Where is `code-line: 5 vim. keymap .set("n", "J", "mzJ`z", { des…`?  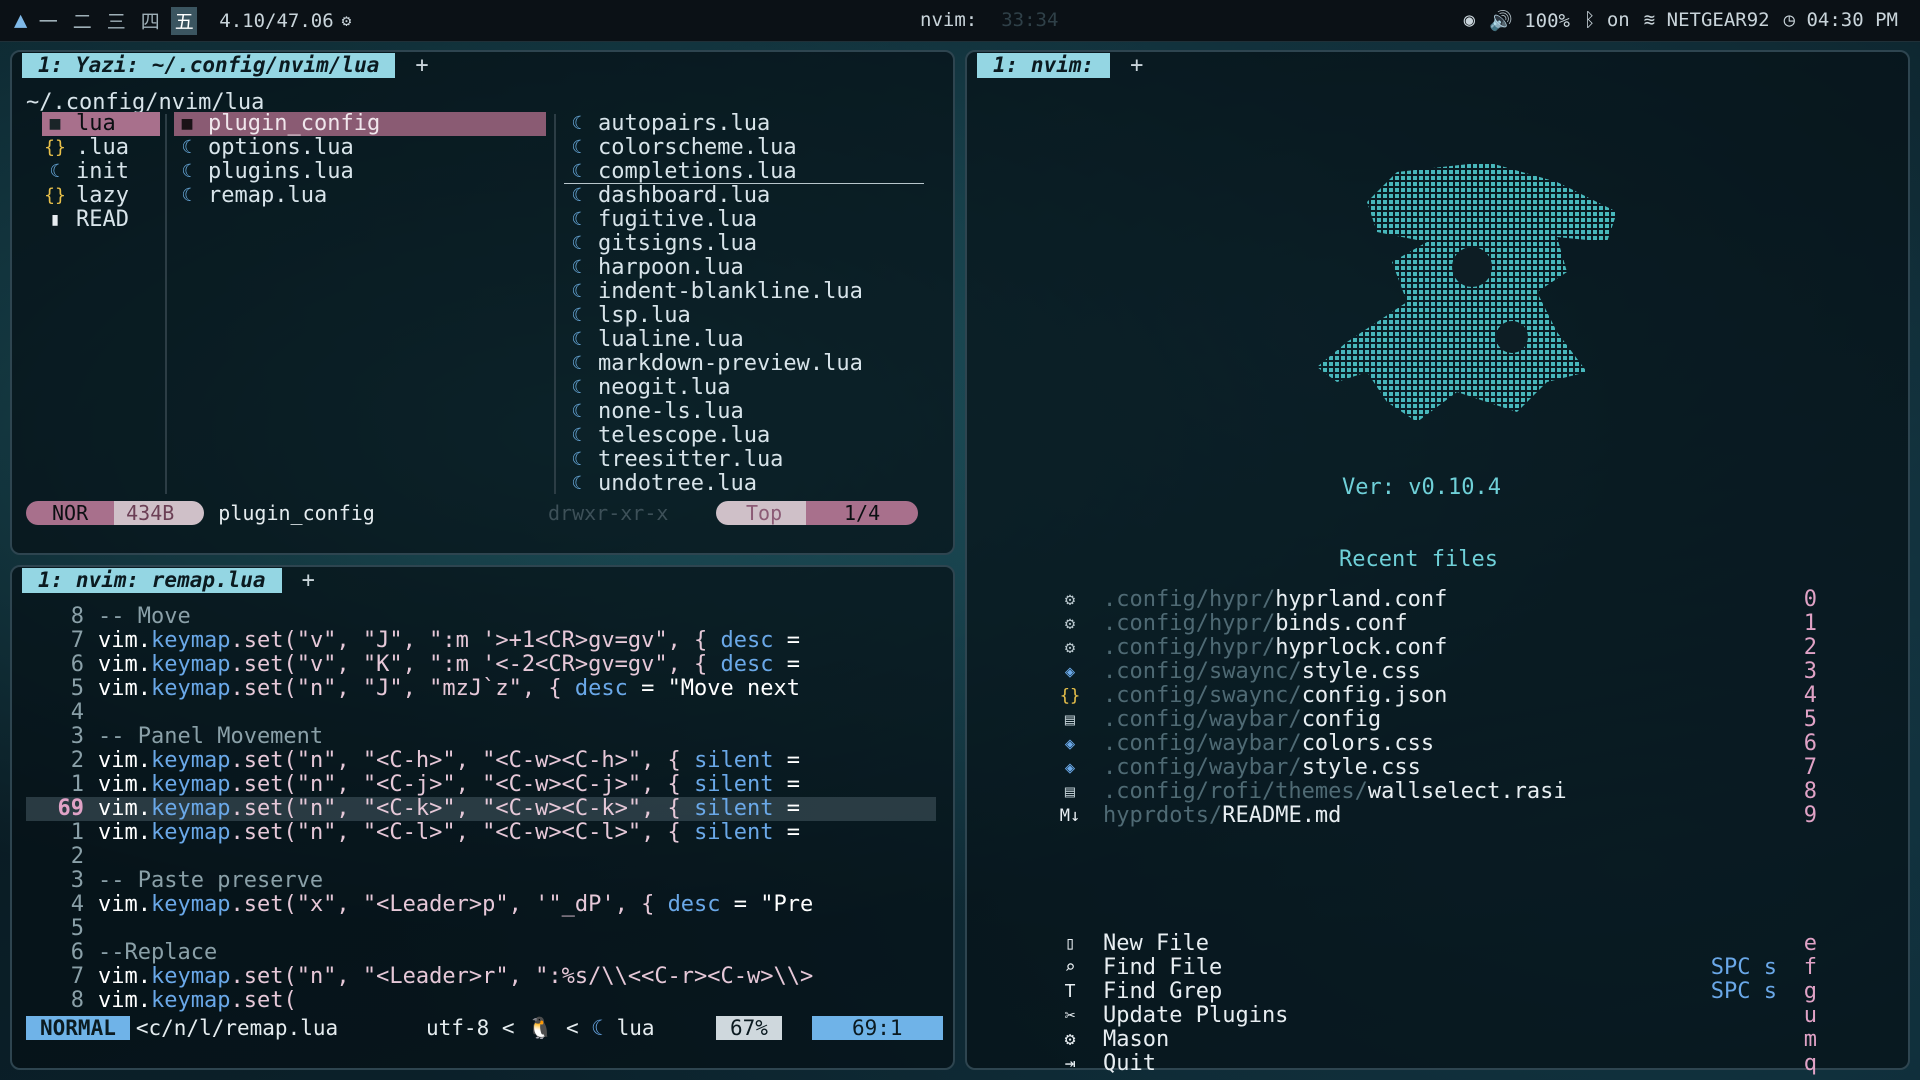 code-line: 5 vim. keymap .set("n", "J", "mzJ`z", { des… is located at coordinates (481, 689).